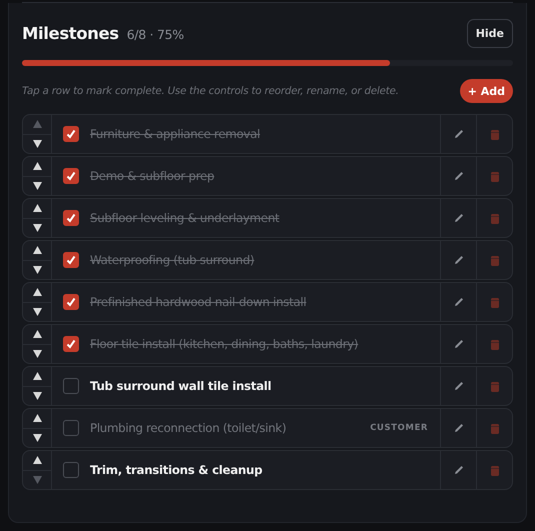 The width and height of the screenshot is (535, 531). What do you see at coordinates (175, 134) in the screenshot?
I see `milestone-label: Furniture & appliance removal` at bounding box center [175, 134].